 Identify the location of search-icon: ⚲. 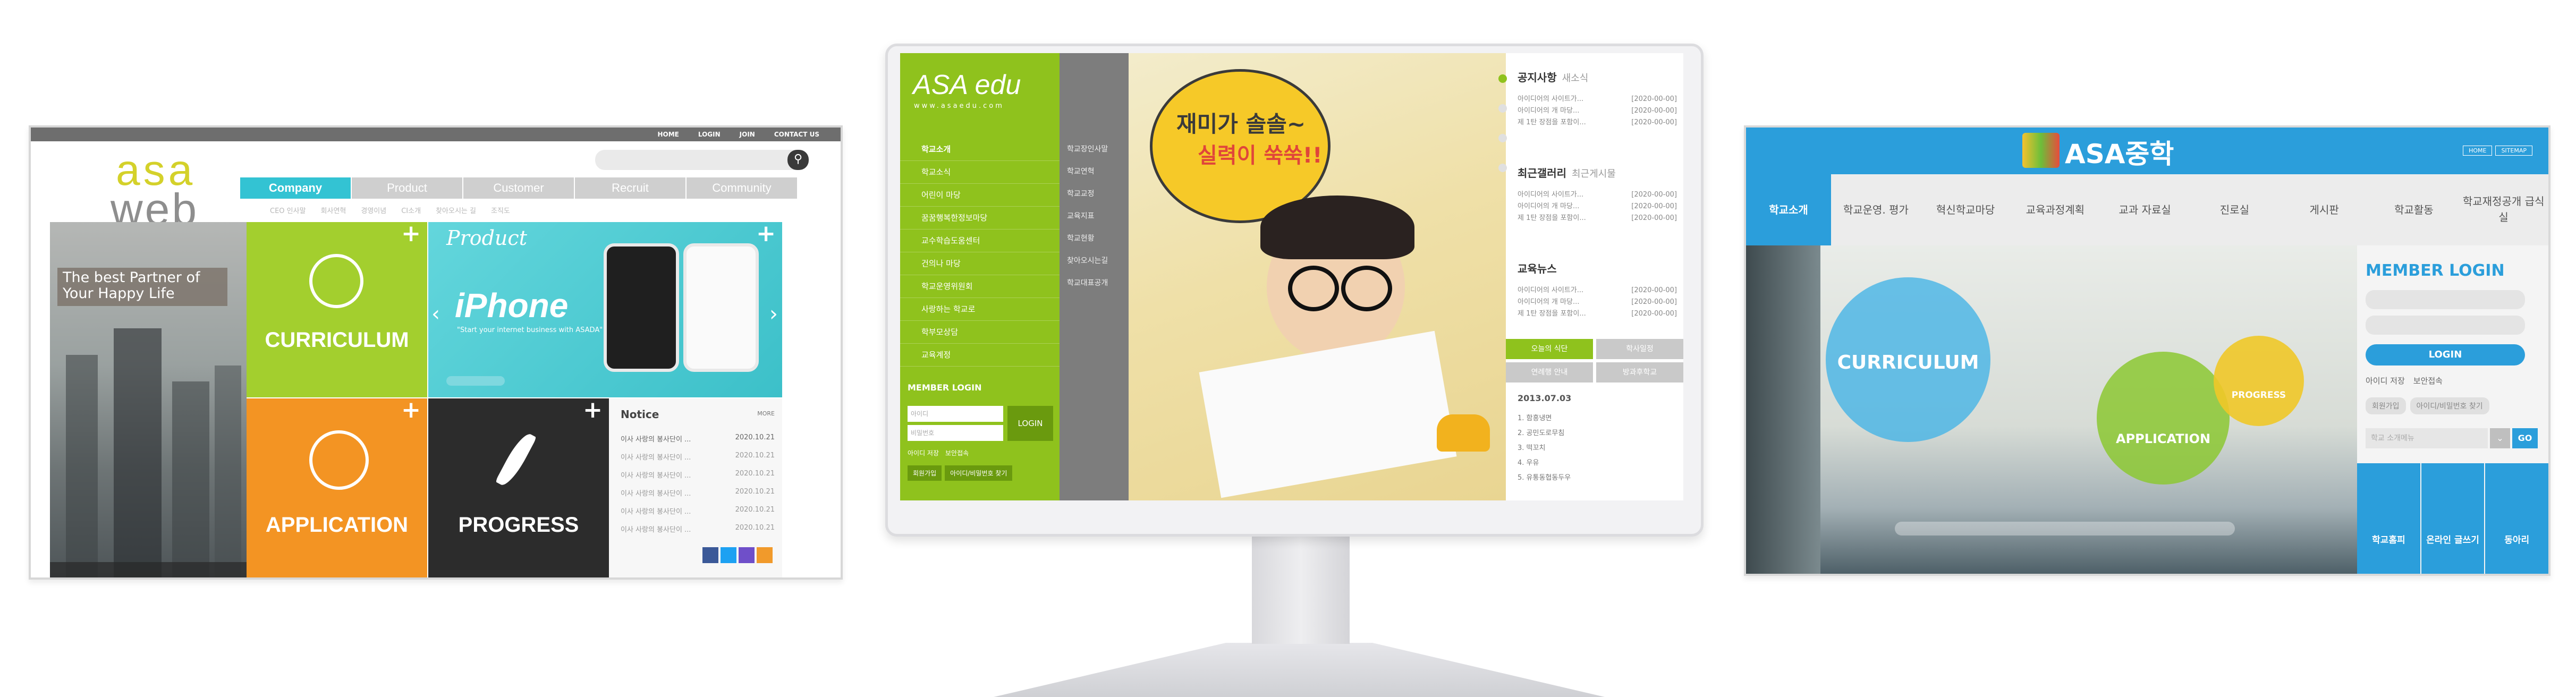
(798, 160).